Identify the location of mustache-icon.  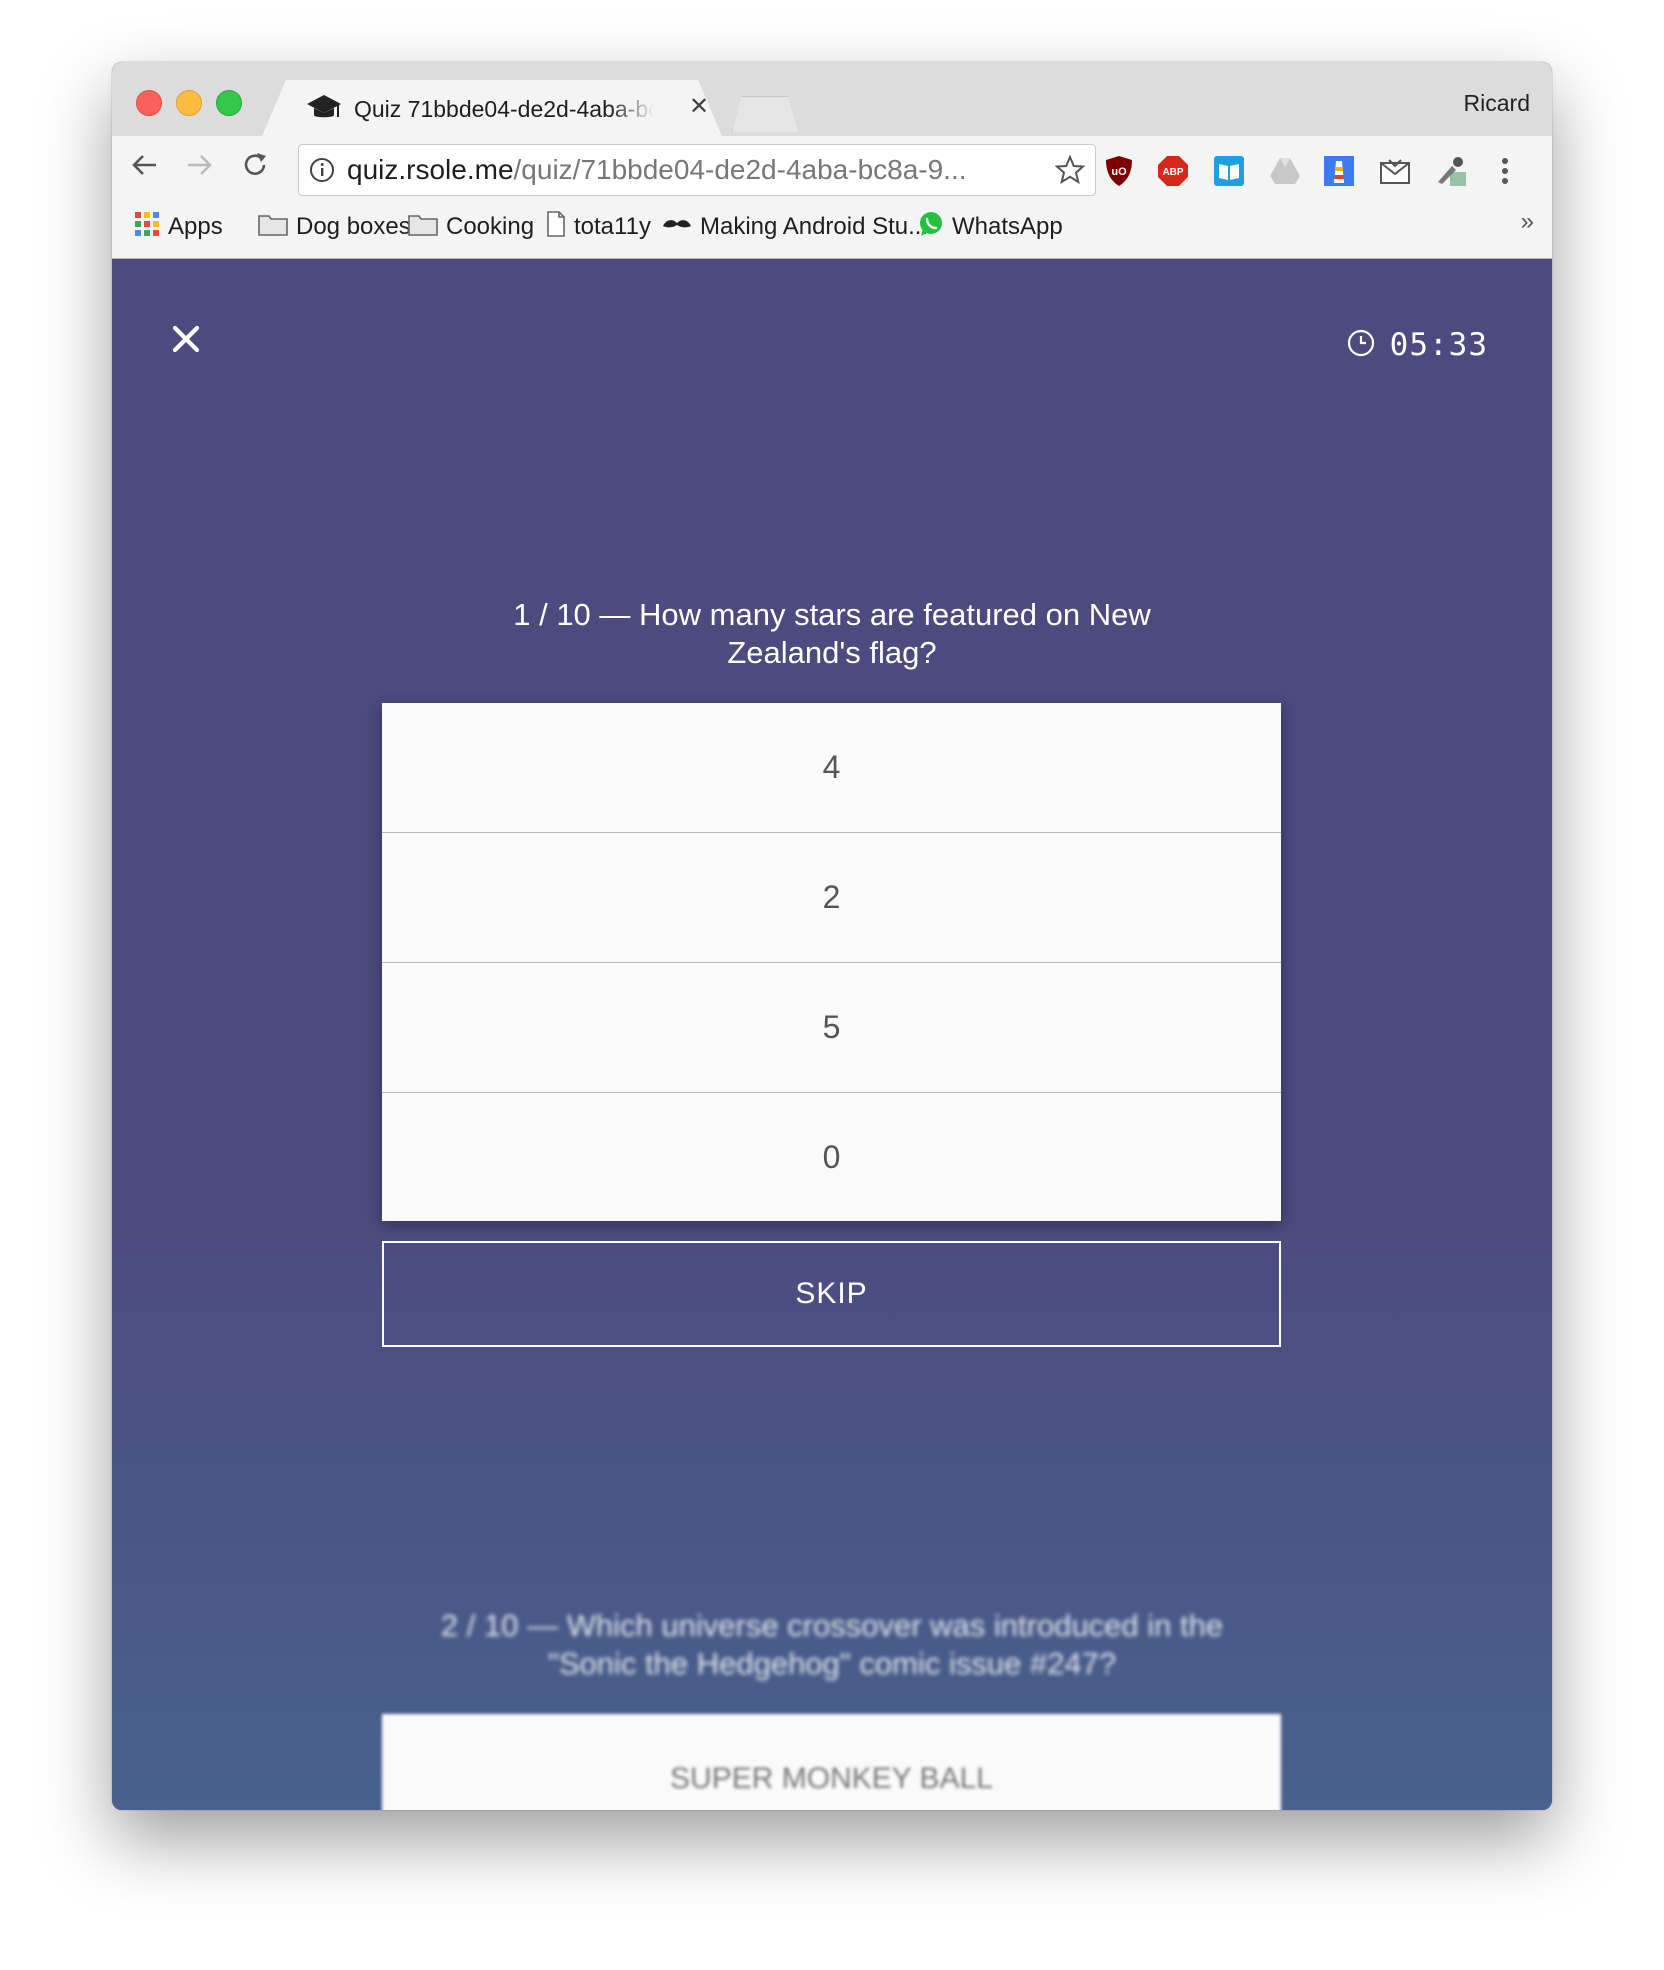
(677, 227).